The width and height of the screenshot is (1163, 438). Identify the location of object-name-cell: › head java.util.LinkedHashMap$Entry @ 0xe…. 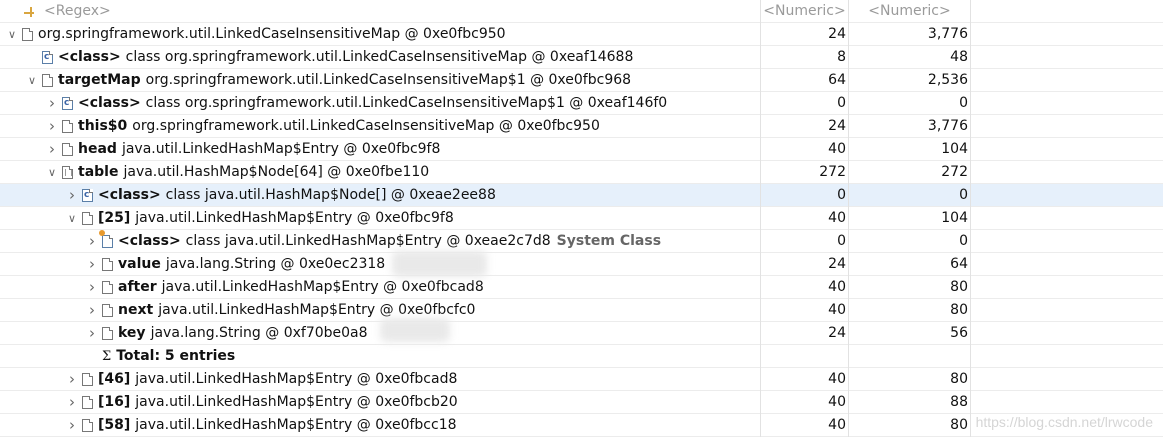
(380, 149).